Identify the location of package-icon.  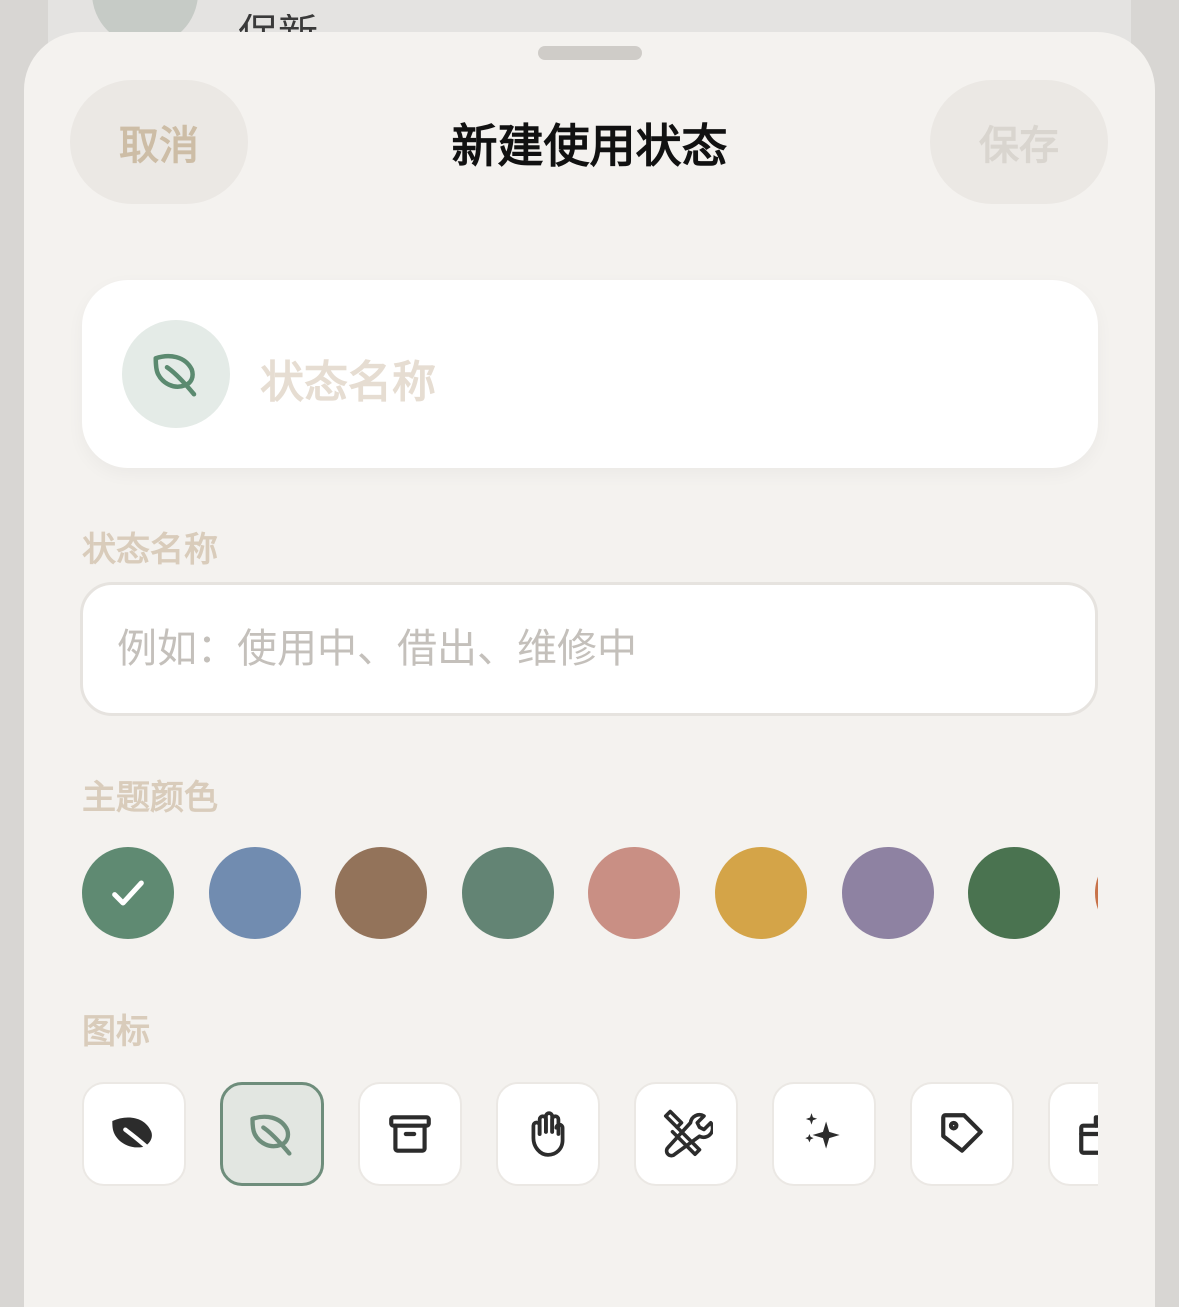
(1088, 1135).